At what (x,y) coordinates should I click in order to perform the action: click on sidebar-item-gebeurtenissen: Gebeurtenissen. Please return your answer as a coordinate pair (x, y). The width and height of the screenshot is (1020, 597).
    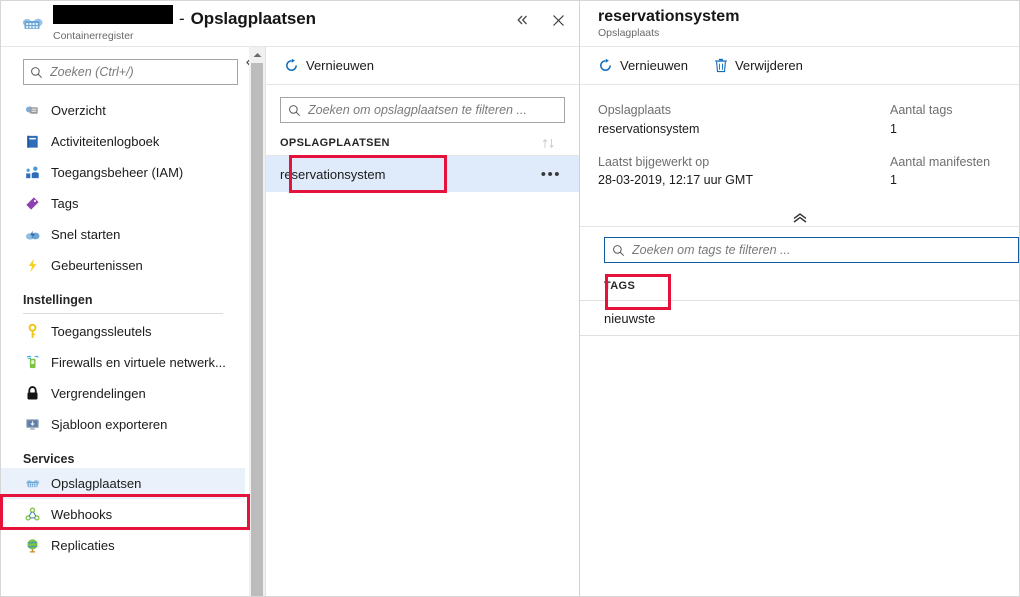
    Looking at the image, I should click on (123, 265).